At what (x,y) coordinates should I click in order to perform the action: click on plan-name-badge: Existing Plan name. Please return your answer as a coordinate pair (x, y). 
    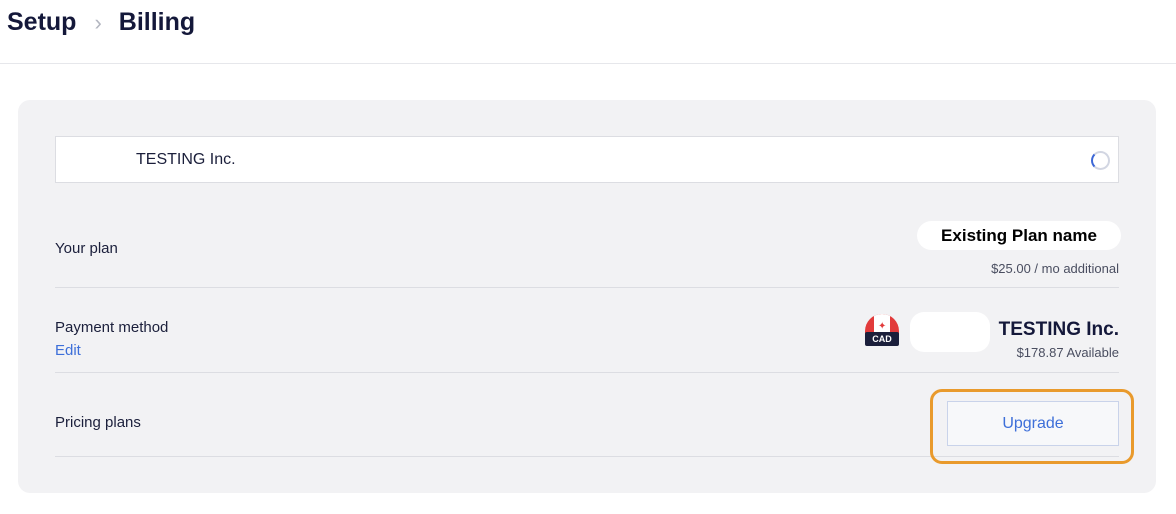
    Looking at the image, I should click on (1019, 235).